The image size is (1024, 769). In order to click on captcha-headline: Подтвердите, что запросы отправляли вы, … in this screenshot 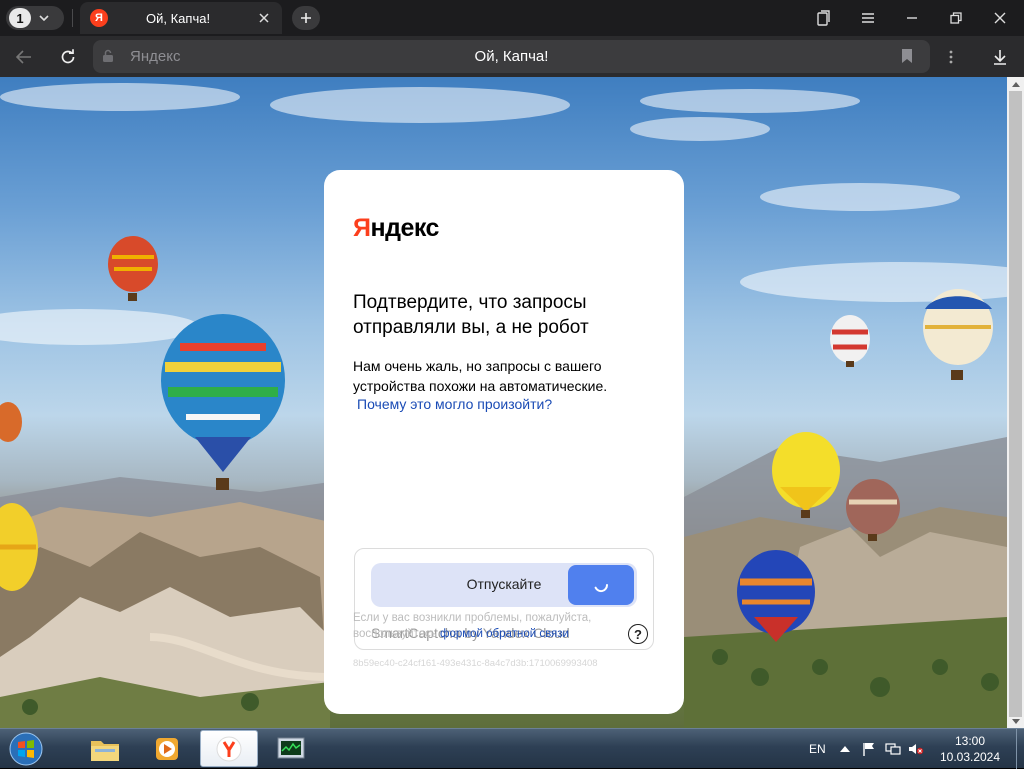, I will do `click(471, 315)`.